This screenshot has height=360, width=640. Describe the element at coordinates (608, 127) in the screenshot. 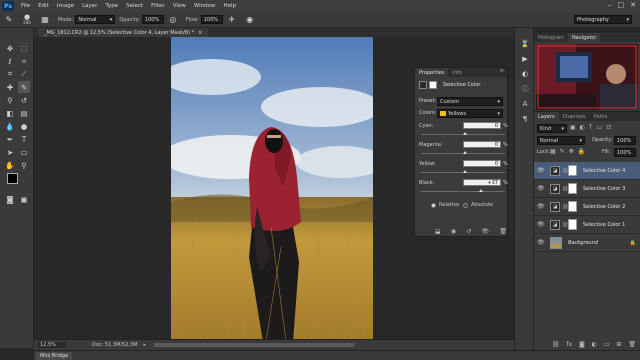

I see `smart-object-filter-icon: ⊡` at that location.